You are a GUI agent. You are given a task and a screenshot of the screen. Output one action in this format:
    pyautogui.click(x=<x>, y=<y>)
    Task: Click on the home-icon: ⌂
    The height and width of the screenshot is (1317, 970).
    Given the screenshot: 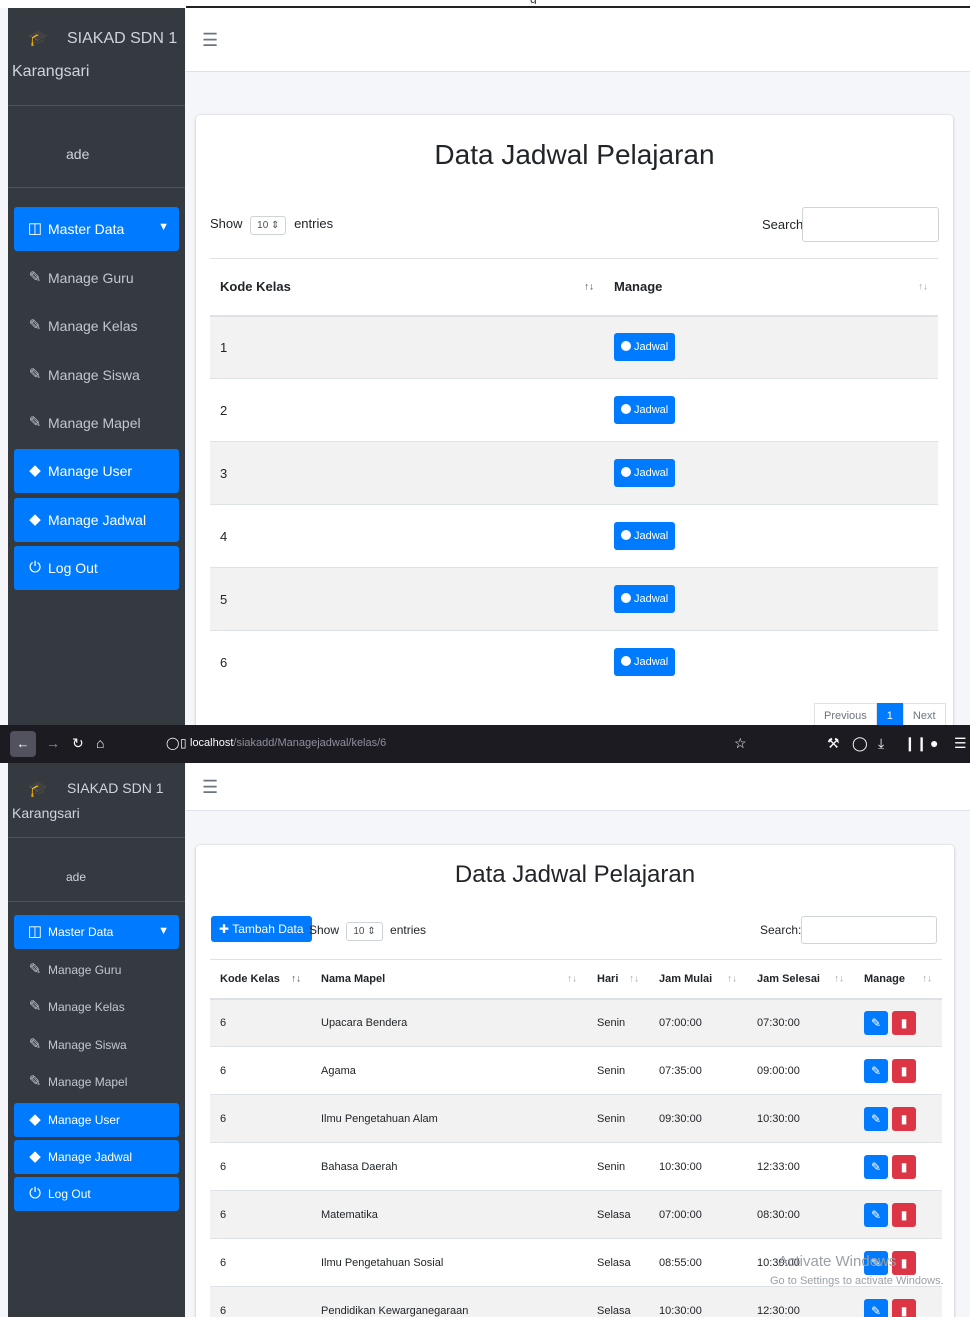 What is the action you would take?
    pyautogui.click(x=100, y=743)
    